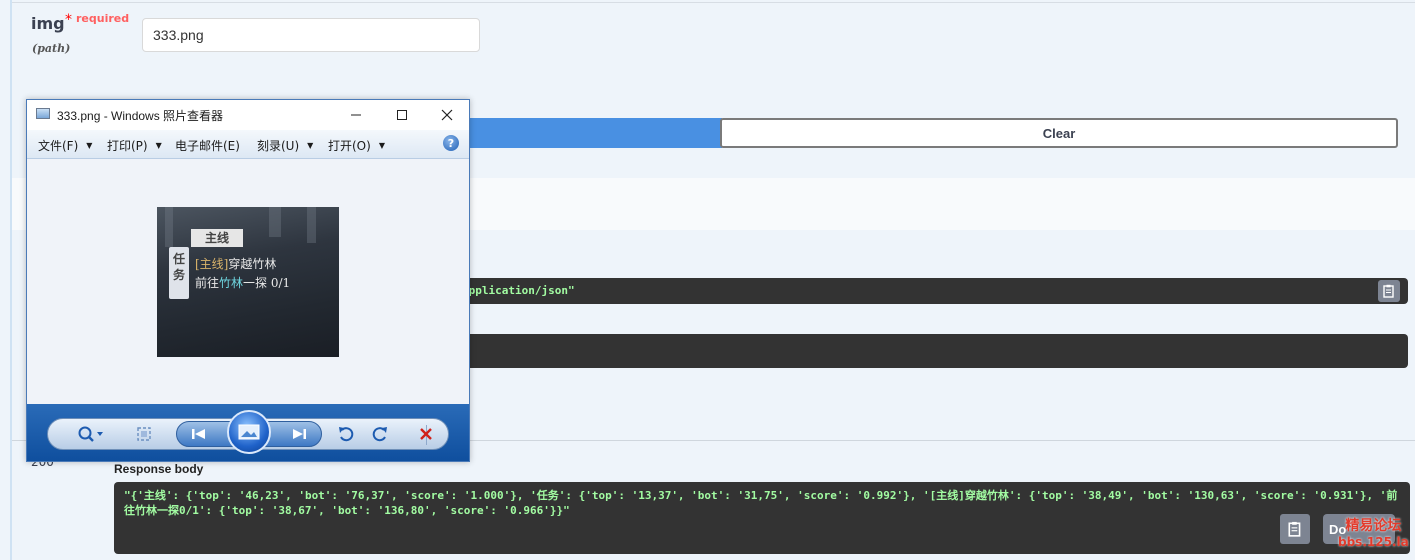 The height and width of the screenshot is (560, 1415). I want to click on objective-a: 前往, so click(207, 283).